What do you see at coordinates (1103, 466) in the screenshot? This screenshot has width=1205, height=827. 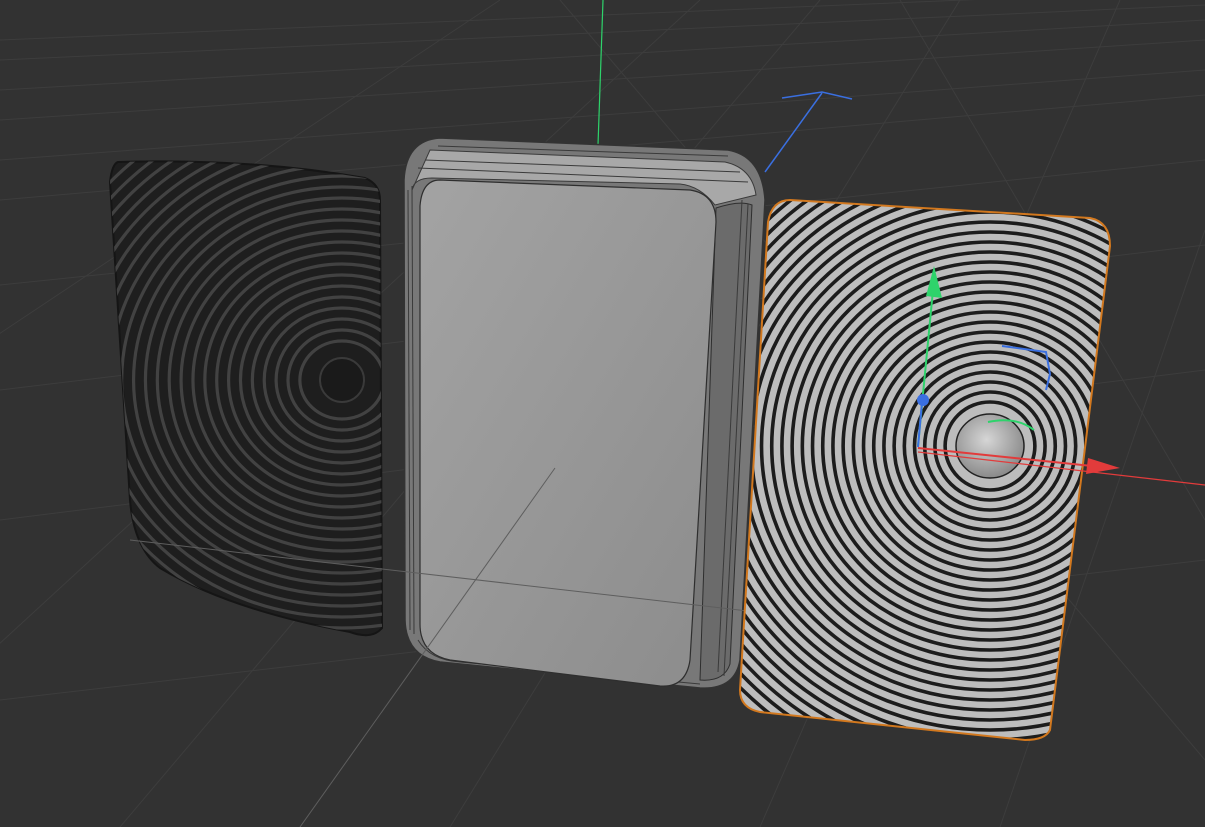 I see `gizmo-x-arrowhead` at bounding box center [1103, 466].